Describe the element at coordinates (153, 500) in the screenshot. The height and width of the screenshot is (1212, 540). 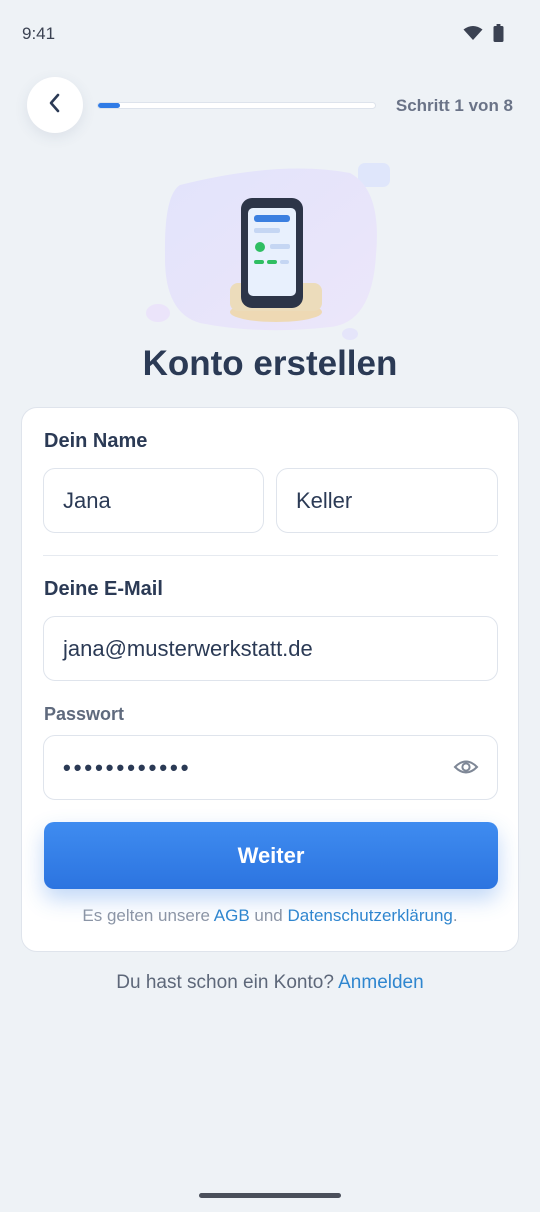
I see `first-name-input: Jana` at that location.